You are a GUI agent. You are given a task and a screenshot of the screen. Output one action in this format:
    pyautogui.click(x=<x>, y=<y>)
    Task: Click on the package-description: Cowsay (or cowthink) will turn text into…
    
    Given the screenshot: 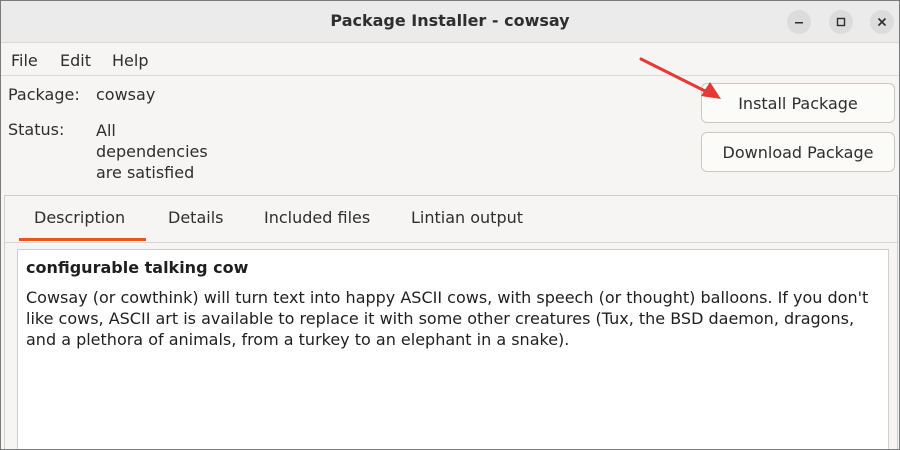 What is the action you would take?
    pyautogui.click(x=447, y=318)
    